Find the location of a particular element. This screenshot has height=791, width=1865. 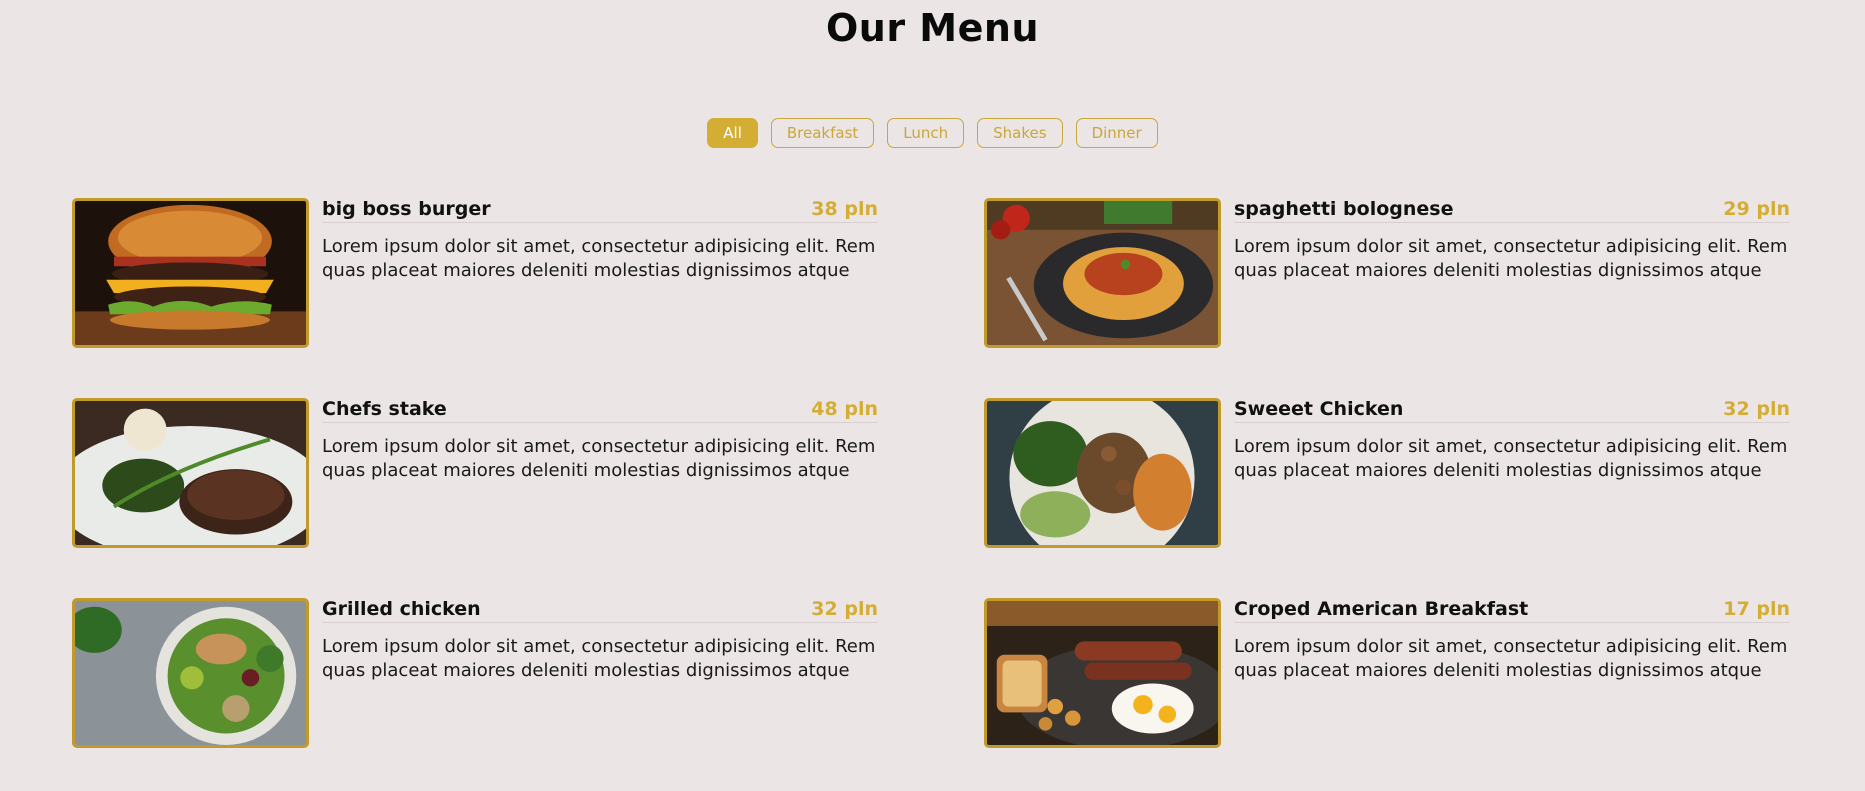

item-header: Chefs stake 48 pln is located at coordinates (600, 410).